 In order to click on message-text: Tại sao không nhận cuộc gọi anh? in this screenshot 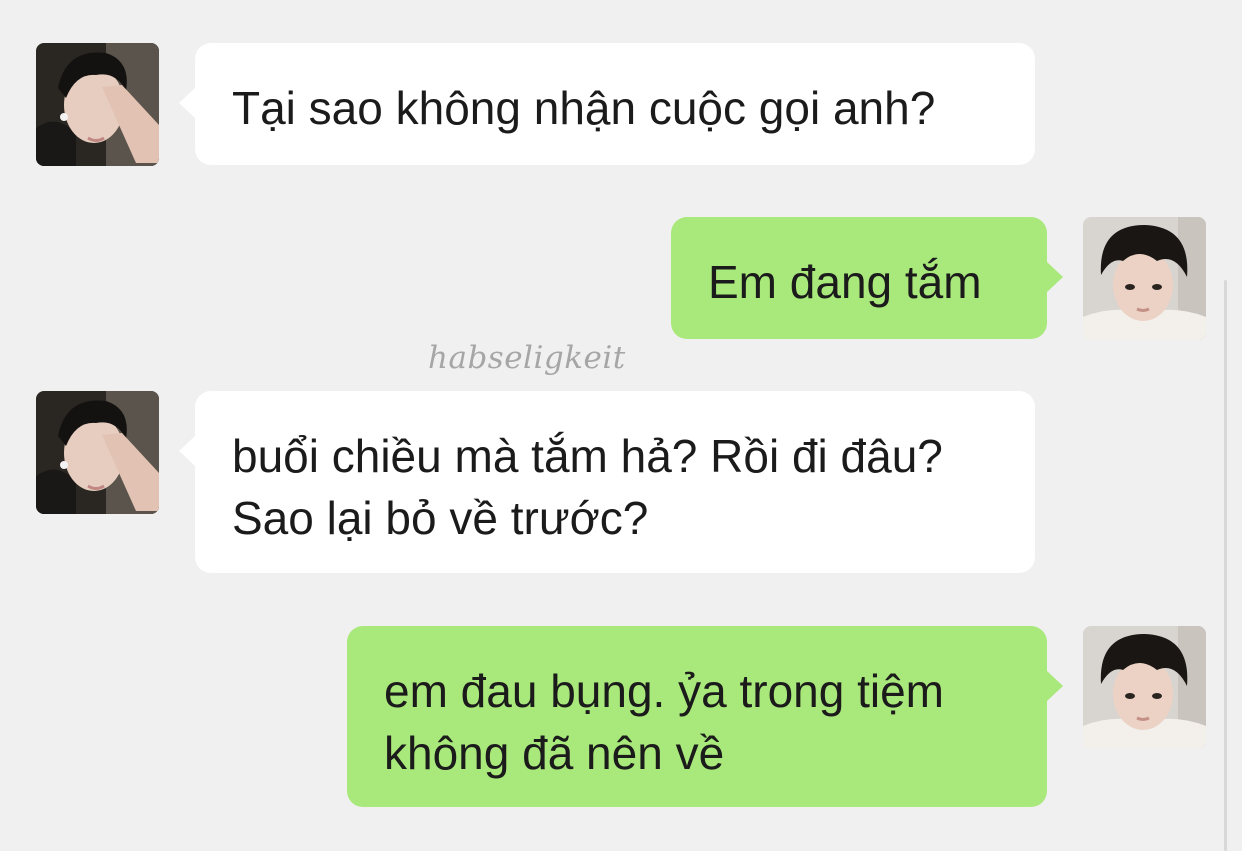, I will do `click(584, 108)`.